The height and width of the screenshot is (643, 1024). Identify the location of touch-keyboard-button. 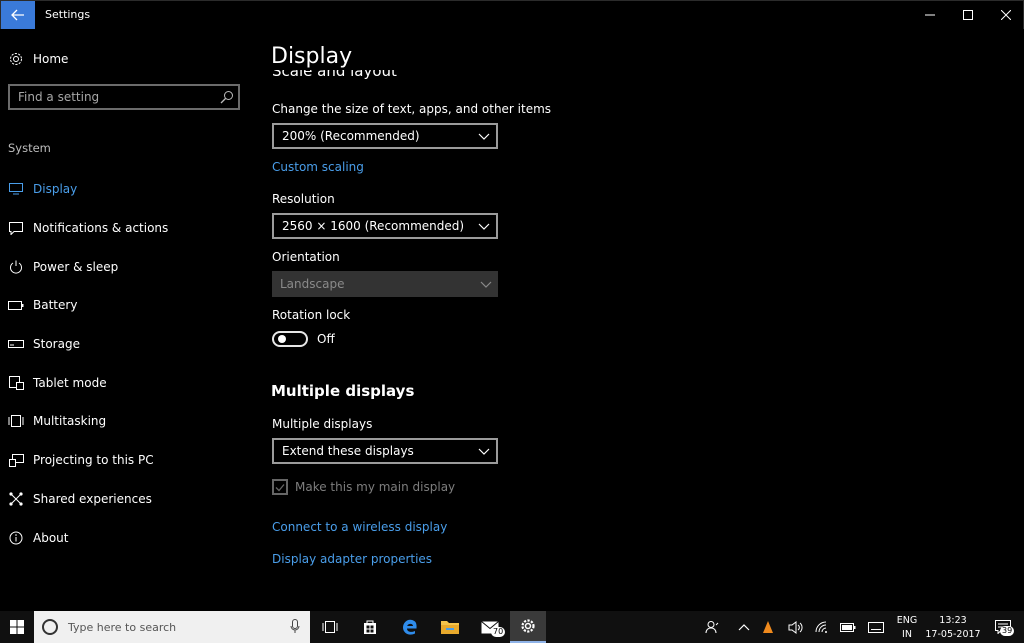
(876, 627).